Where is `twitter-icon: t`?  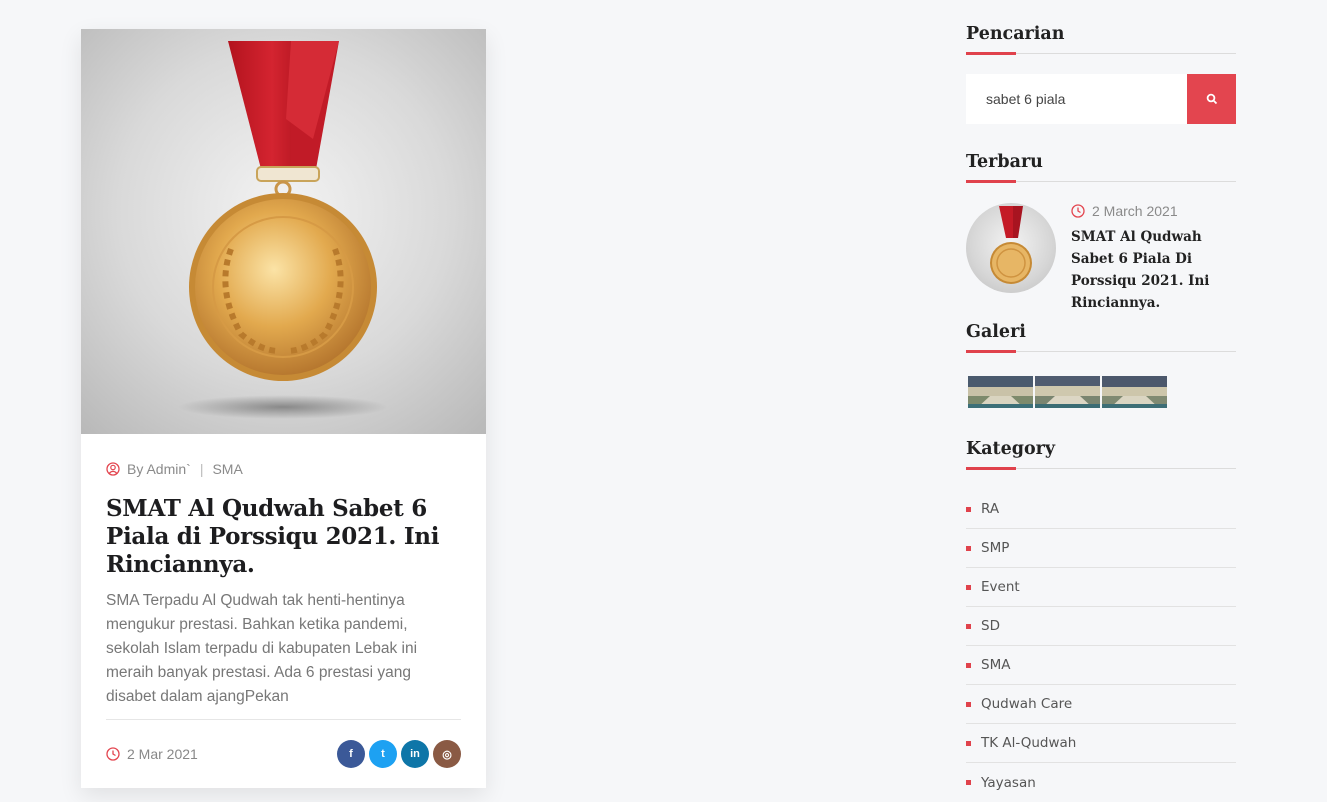
twitter-icon: t is located at coordinates (383, 754).